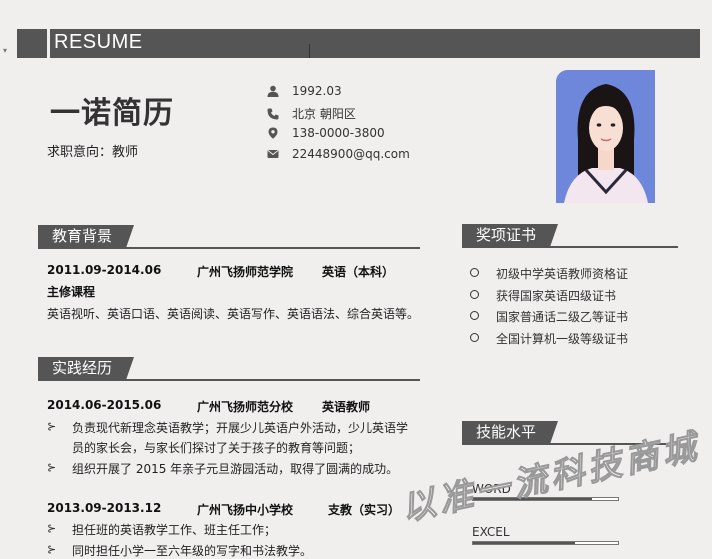 This screenshot has width=712, height=559. Describe the element at coordinates (245, 510) in the screenshot. I see `practice-2-org: 广州飞扬中小学校` at that location.